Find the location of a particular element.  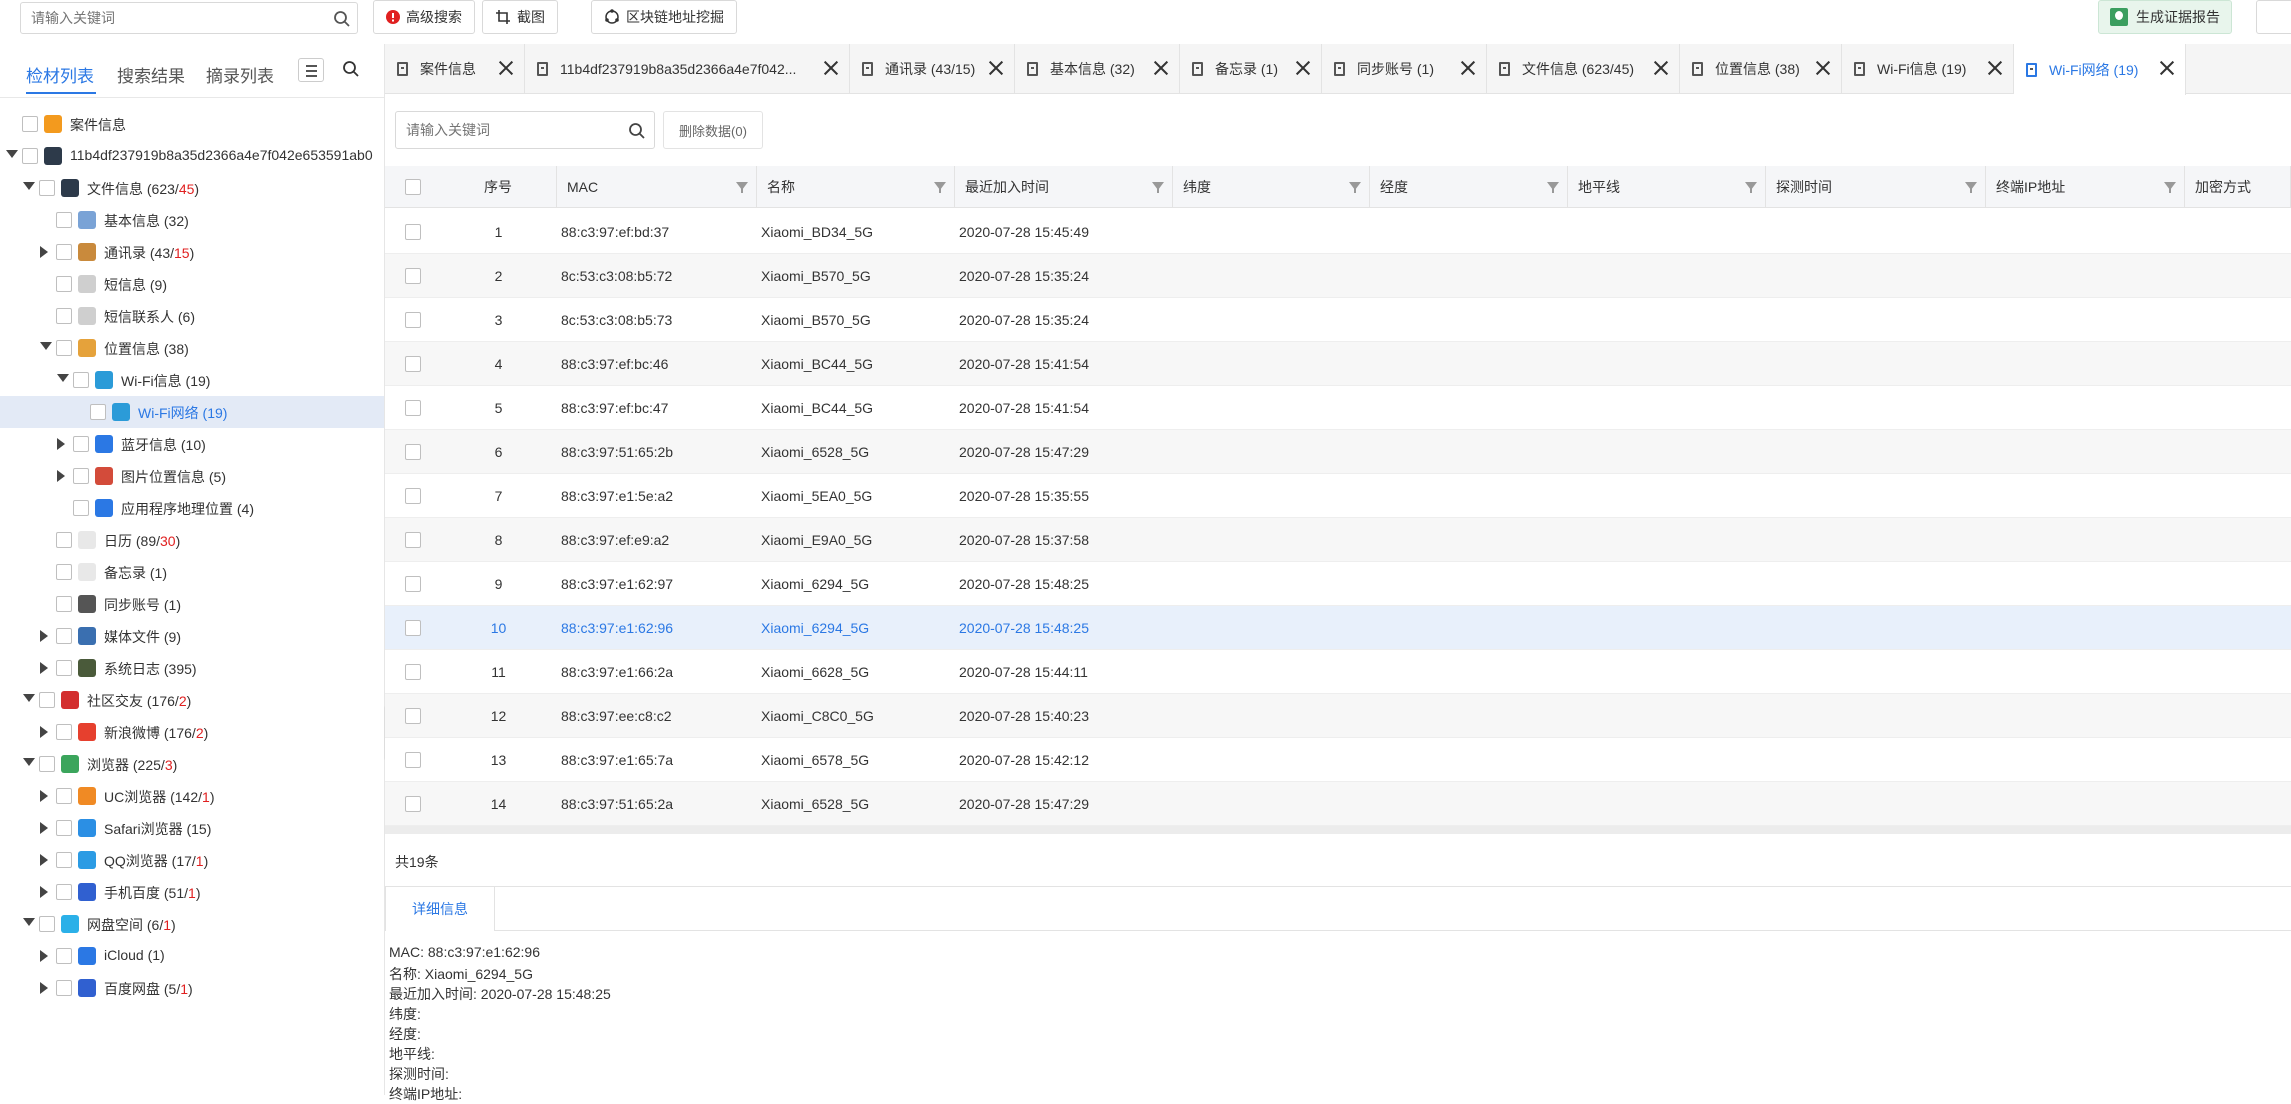

doc-tab: 备忘录 (1) is located at coordinates (1251, 69).